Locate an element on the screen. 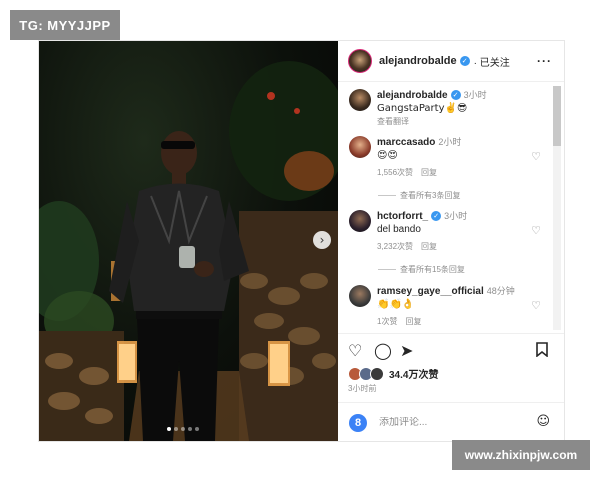 The height and width of the screenshot is (480, 600). likes-count: 34.4万次赞 is located at coordinates (413, 373).